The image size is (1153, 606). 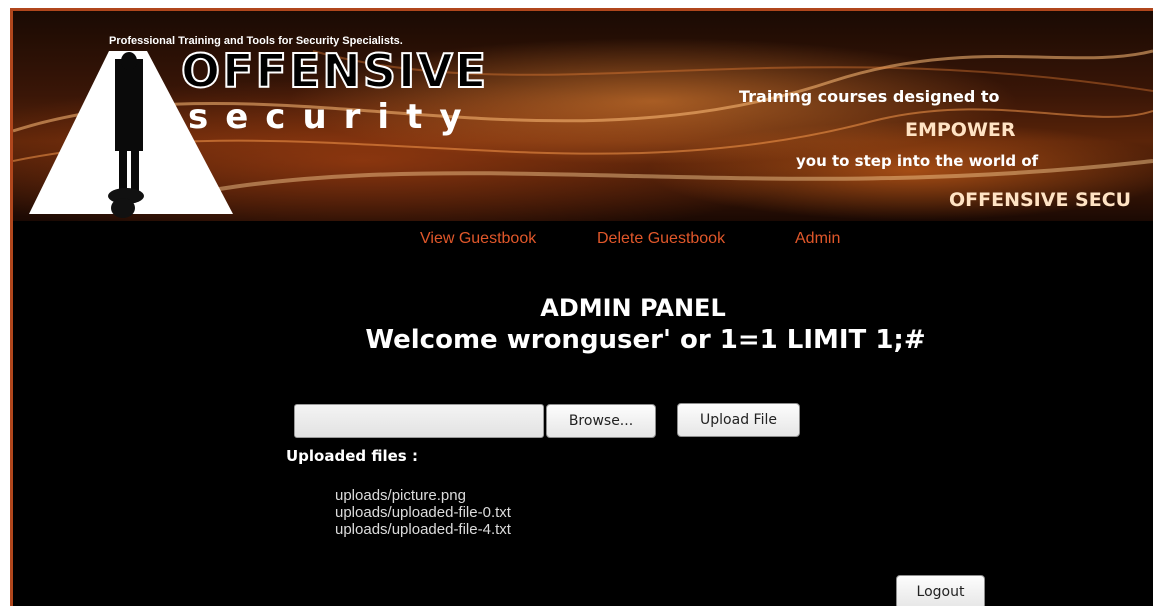 I want to click on promo-line-1: Training courses designed to, so click(x=869, y=96).